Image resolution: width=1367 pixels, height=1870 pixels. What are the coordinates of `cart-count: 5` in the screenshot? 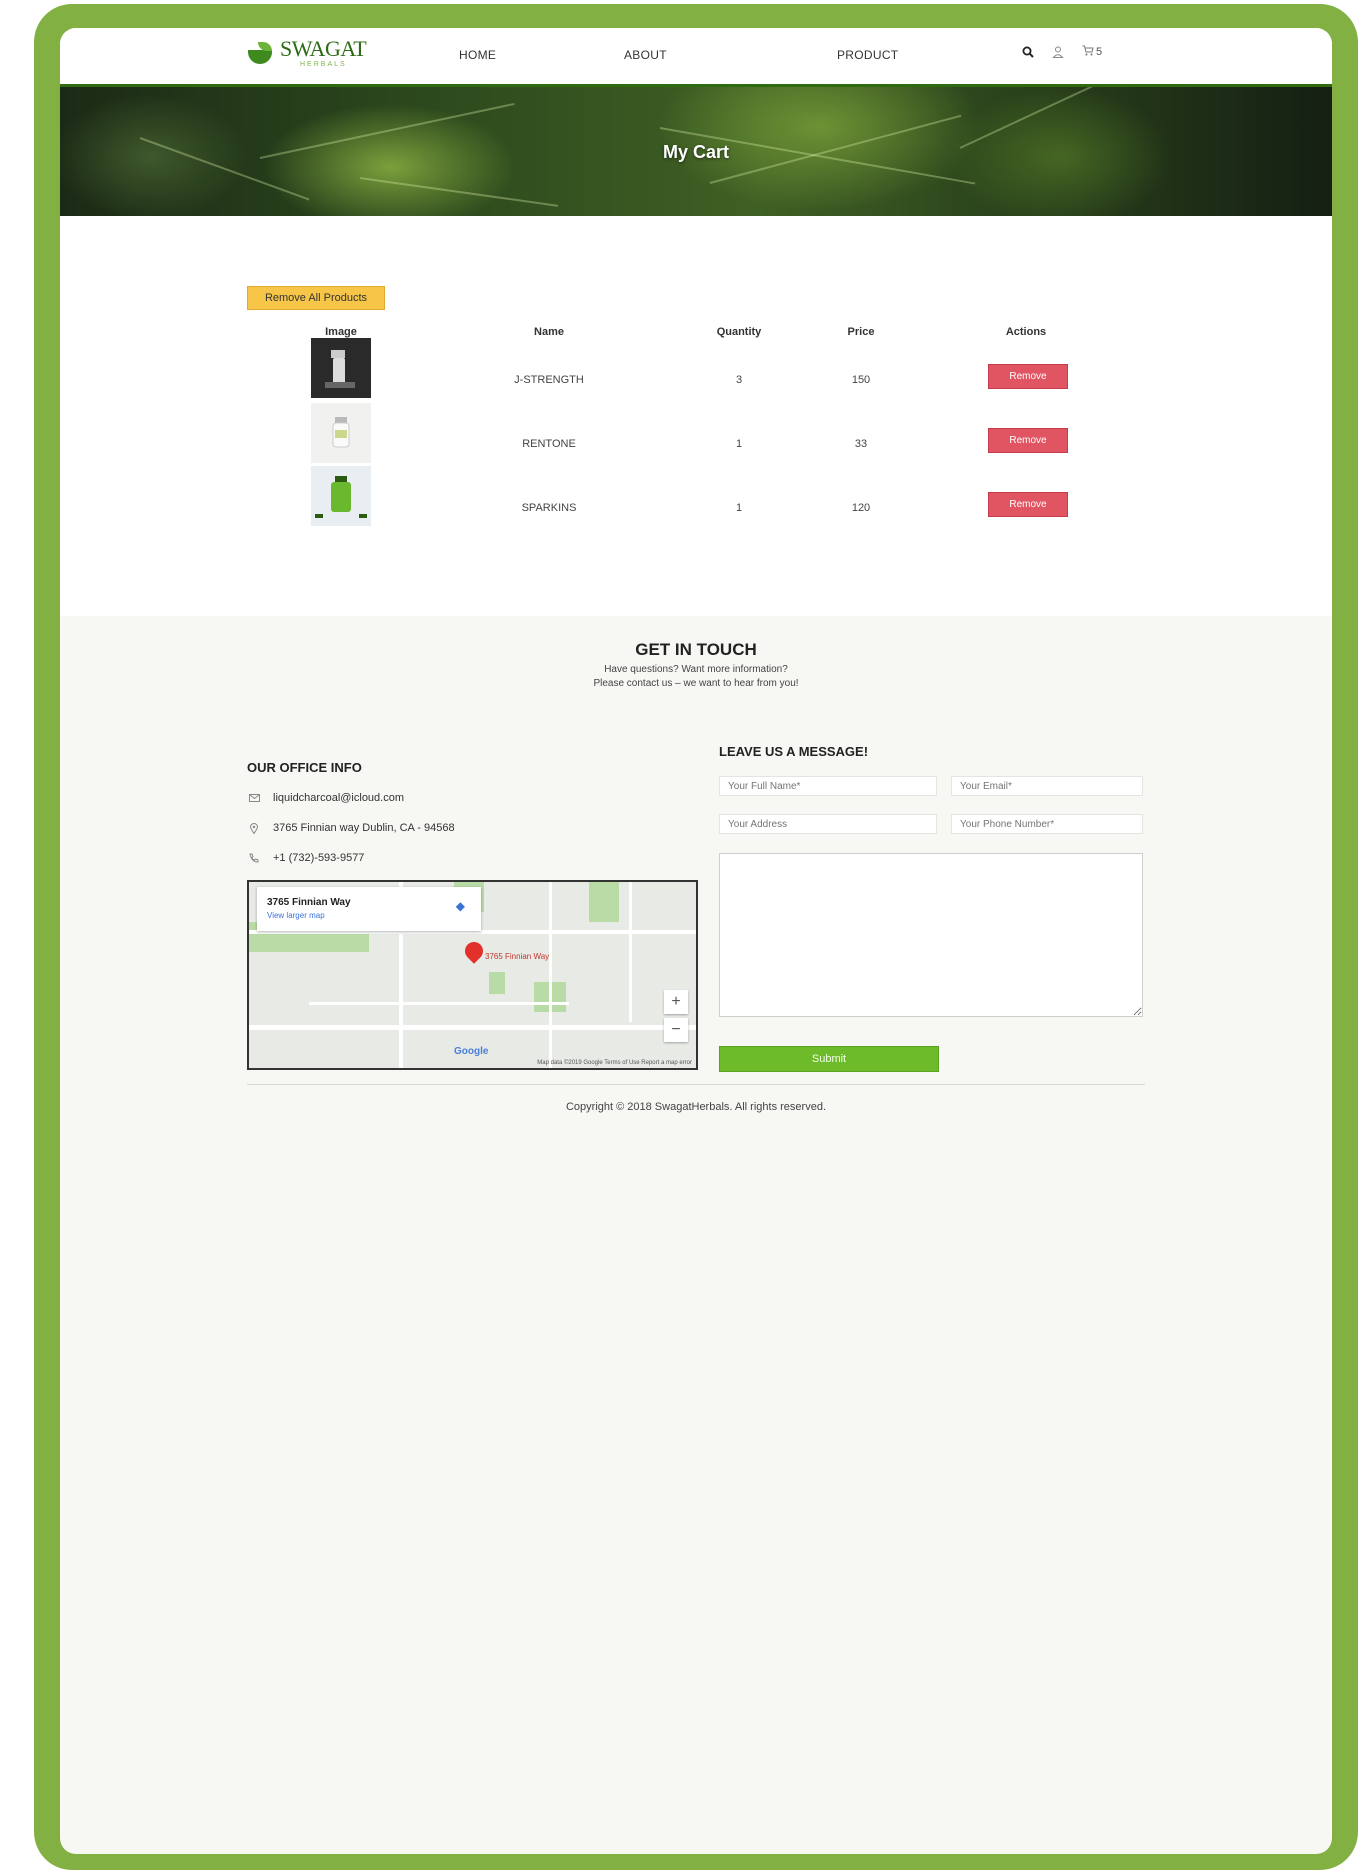 It's located at (1099, 52).